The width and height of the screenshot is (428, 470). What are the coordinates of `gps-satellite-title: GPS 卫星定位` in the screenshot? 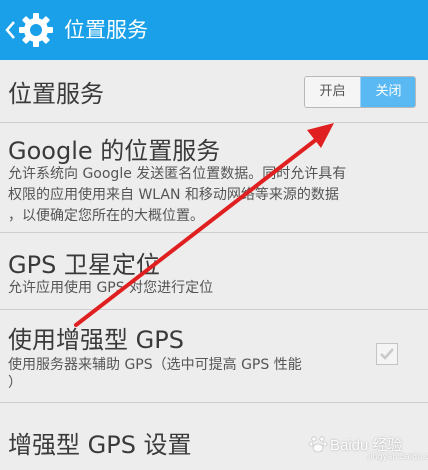 It's located at (84, 265).